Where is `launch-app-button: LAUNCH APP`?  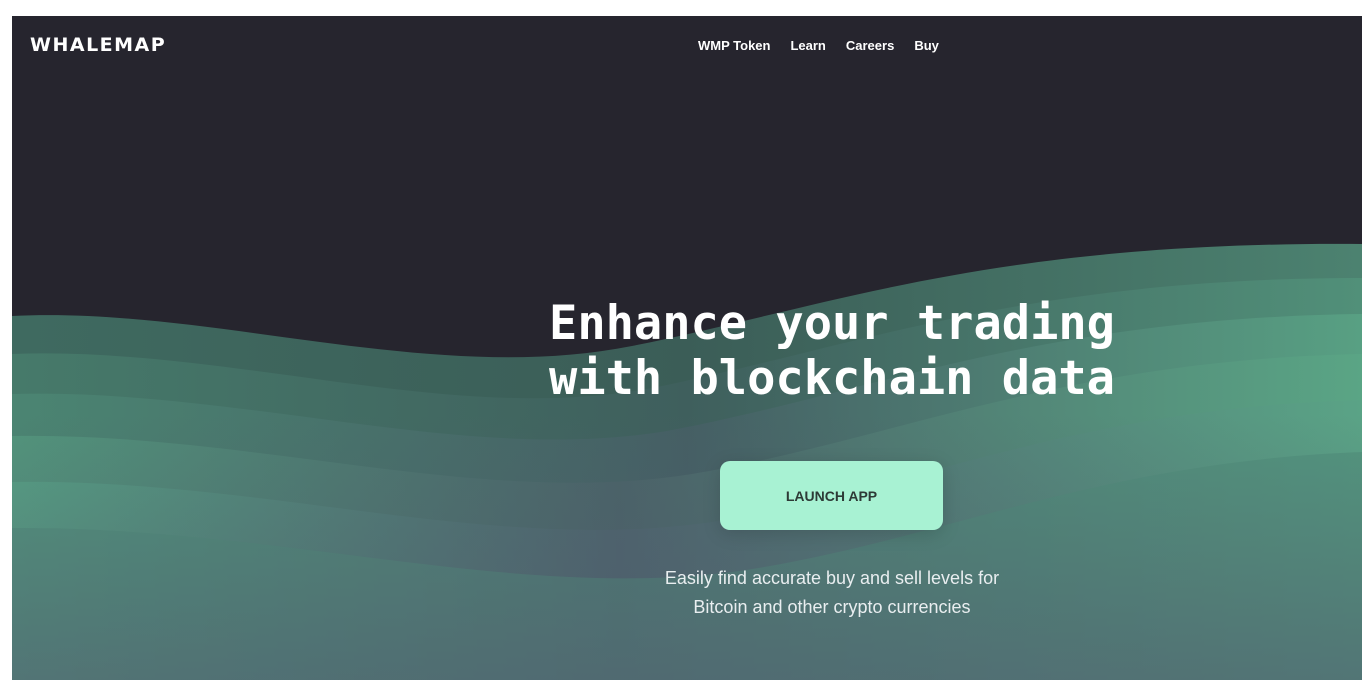 launch-app-button: LAUNCH APP is located at coordinates (831, 495).